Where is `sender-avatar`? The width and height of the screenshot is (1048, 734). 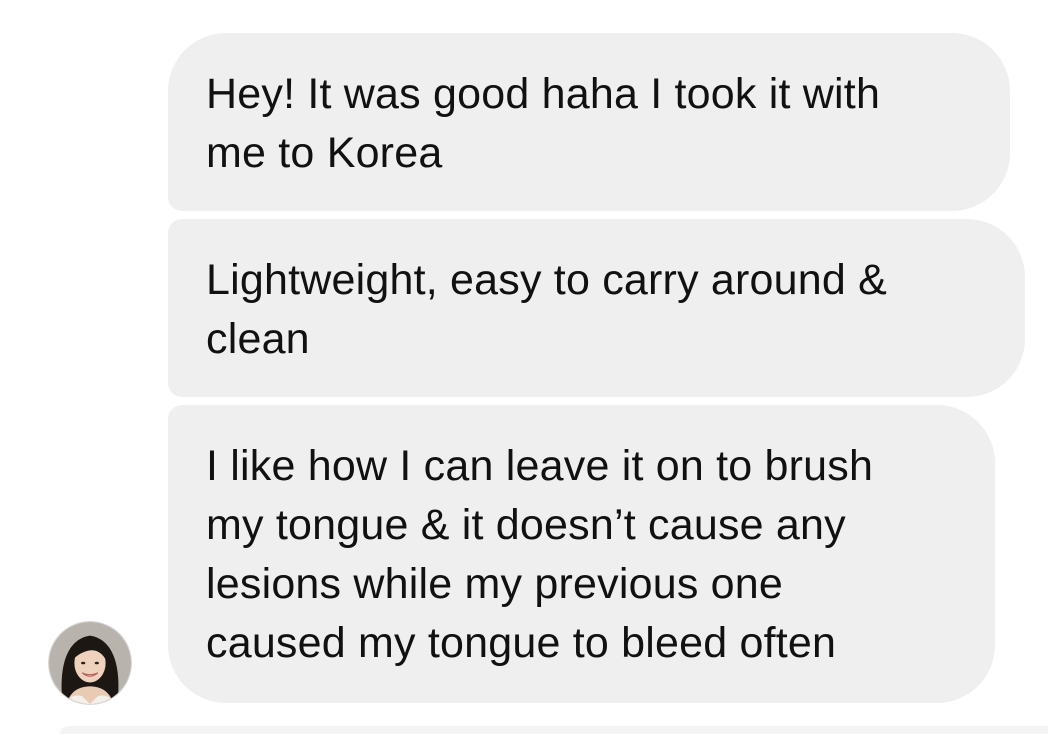
sender-avatar is located at coordinates (90, 663).